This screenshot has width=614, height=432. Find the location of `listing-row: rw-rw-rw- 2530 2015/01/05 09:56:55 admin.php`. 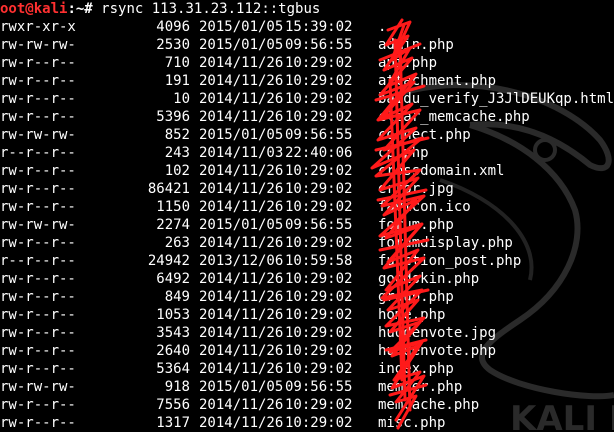

listing-row: rw-rw-rw- 2530 2015/01/05 09:56:55 admin.php is located at coordinates (307, 45).